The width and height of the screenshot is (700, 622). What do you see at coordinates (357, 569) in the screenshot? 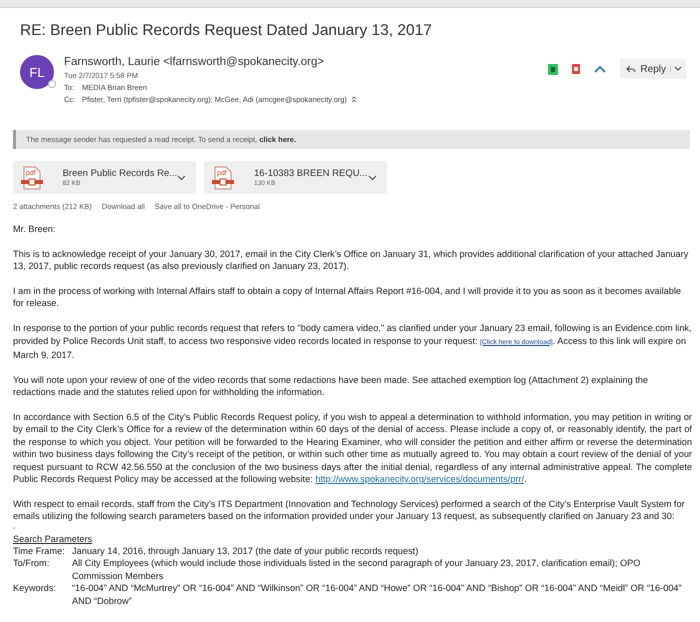
I see `parameter-value: All City Employees (which would include those individuals listed in the second paragraph of your January 23, 2017, clarification email); OPO Commission Members` at bounding box center [357, 569].